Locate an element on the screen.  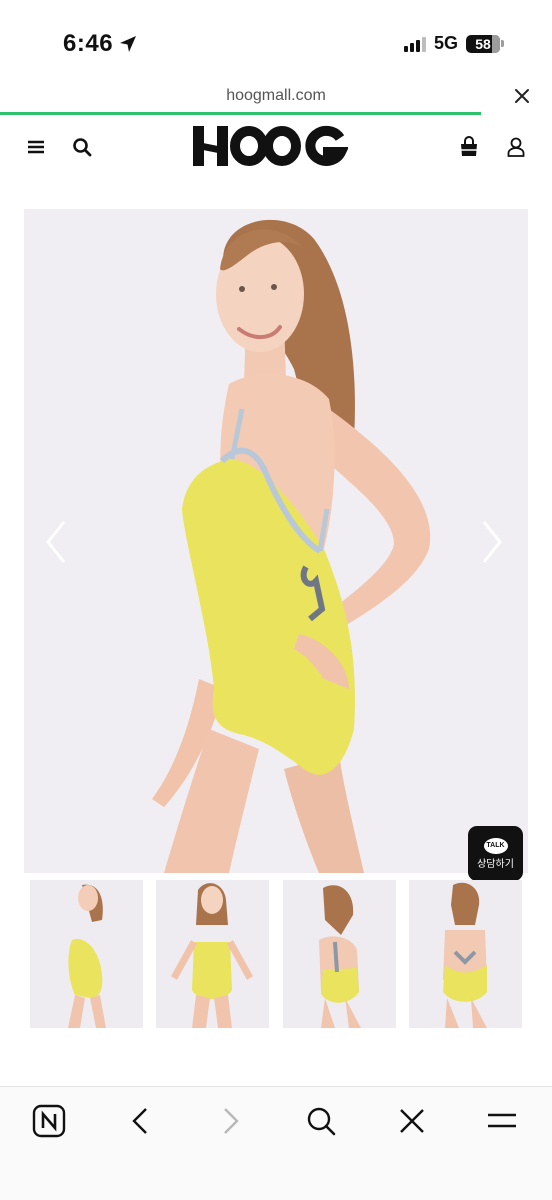
talk-bubble-icon: TALK is located at coordinates (495, 845).